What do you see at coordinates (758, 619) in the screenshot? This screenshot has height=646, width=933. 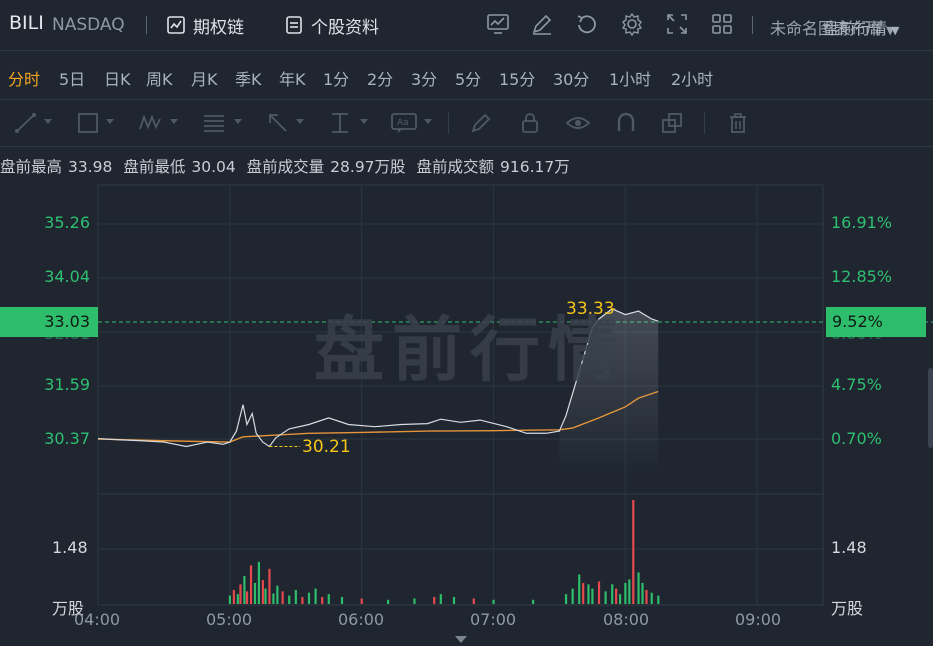 I see `x-axis-tick: 09:00` at bounding box center [758, 619].